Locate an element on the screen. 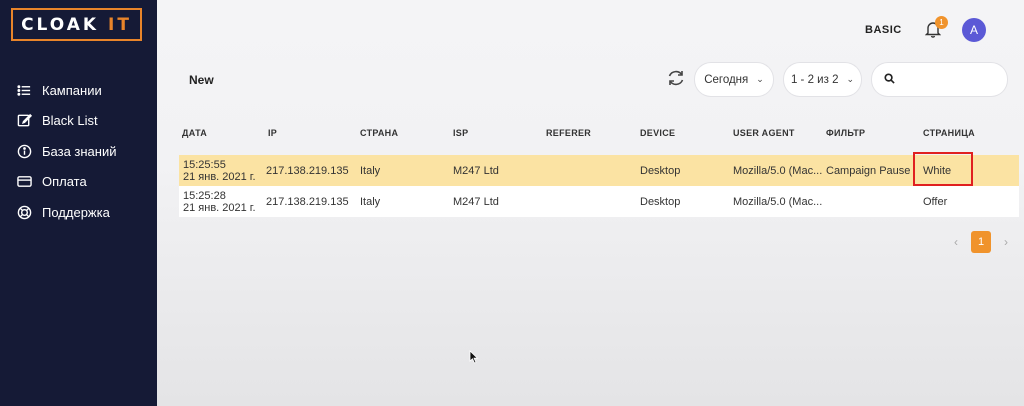  info-icon is located at coordinates (24, 151).